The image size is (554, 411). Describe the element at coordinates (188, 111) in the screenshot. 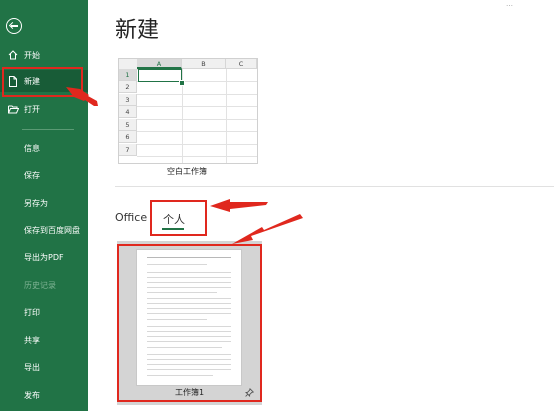

I see `blank-workbook-thumbnail: A B C 1 2 3 4 5 6 7` at that location.